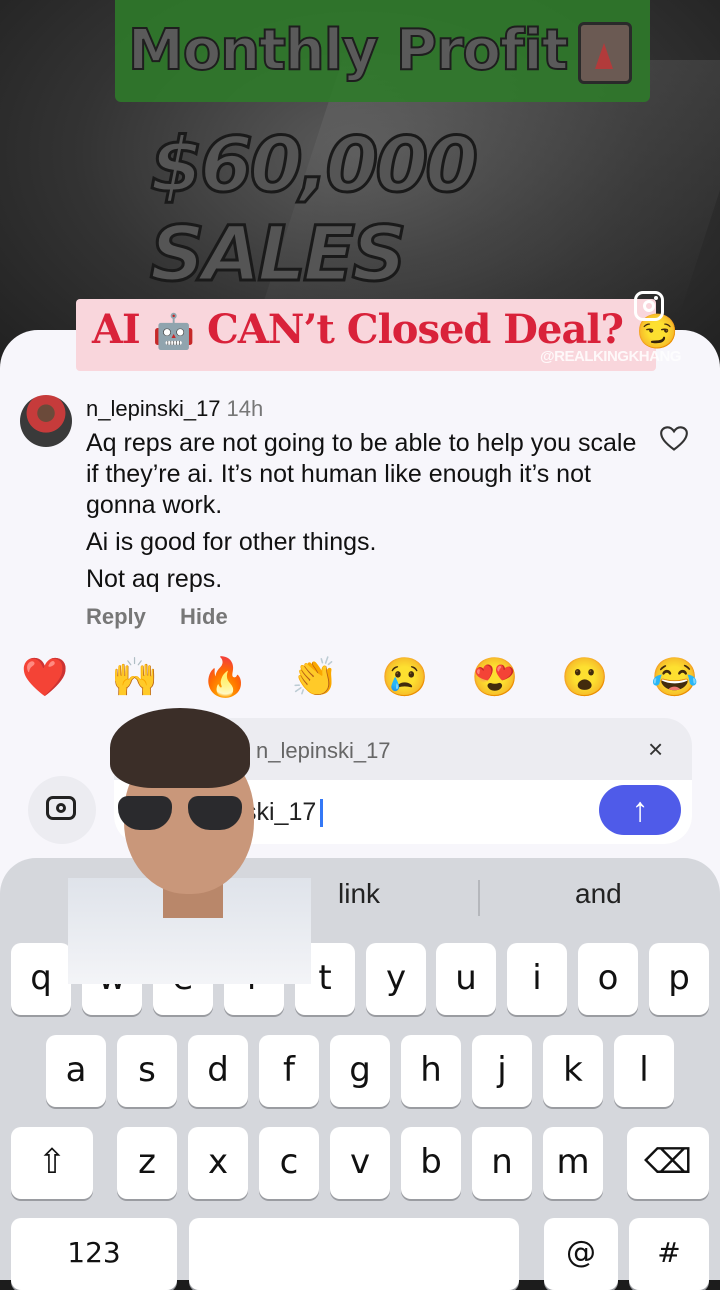  I want to click on shift-key: ⇧, so click(52, 1163).